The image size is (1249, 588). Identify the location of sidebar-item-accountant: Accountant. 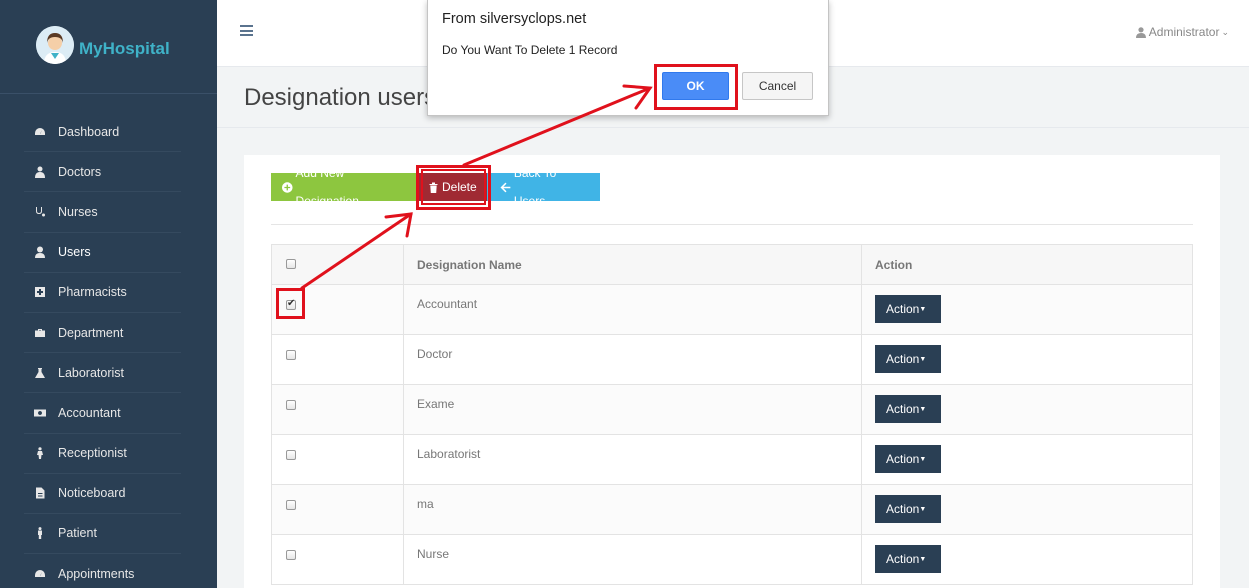
(102, 413).